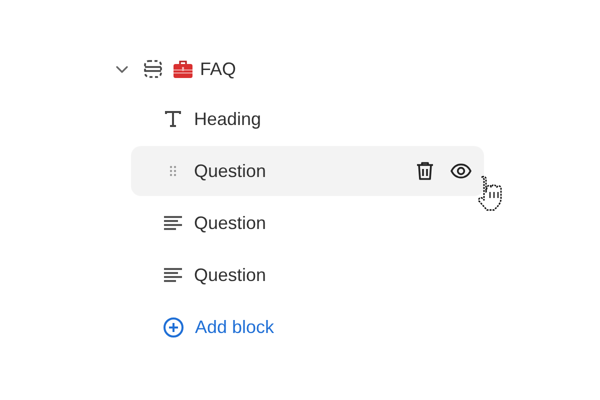  I want to click on drag-handle-icon, so click(173, 171).